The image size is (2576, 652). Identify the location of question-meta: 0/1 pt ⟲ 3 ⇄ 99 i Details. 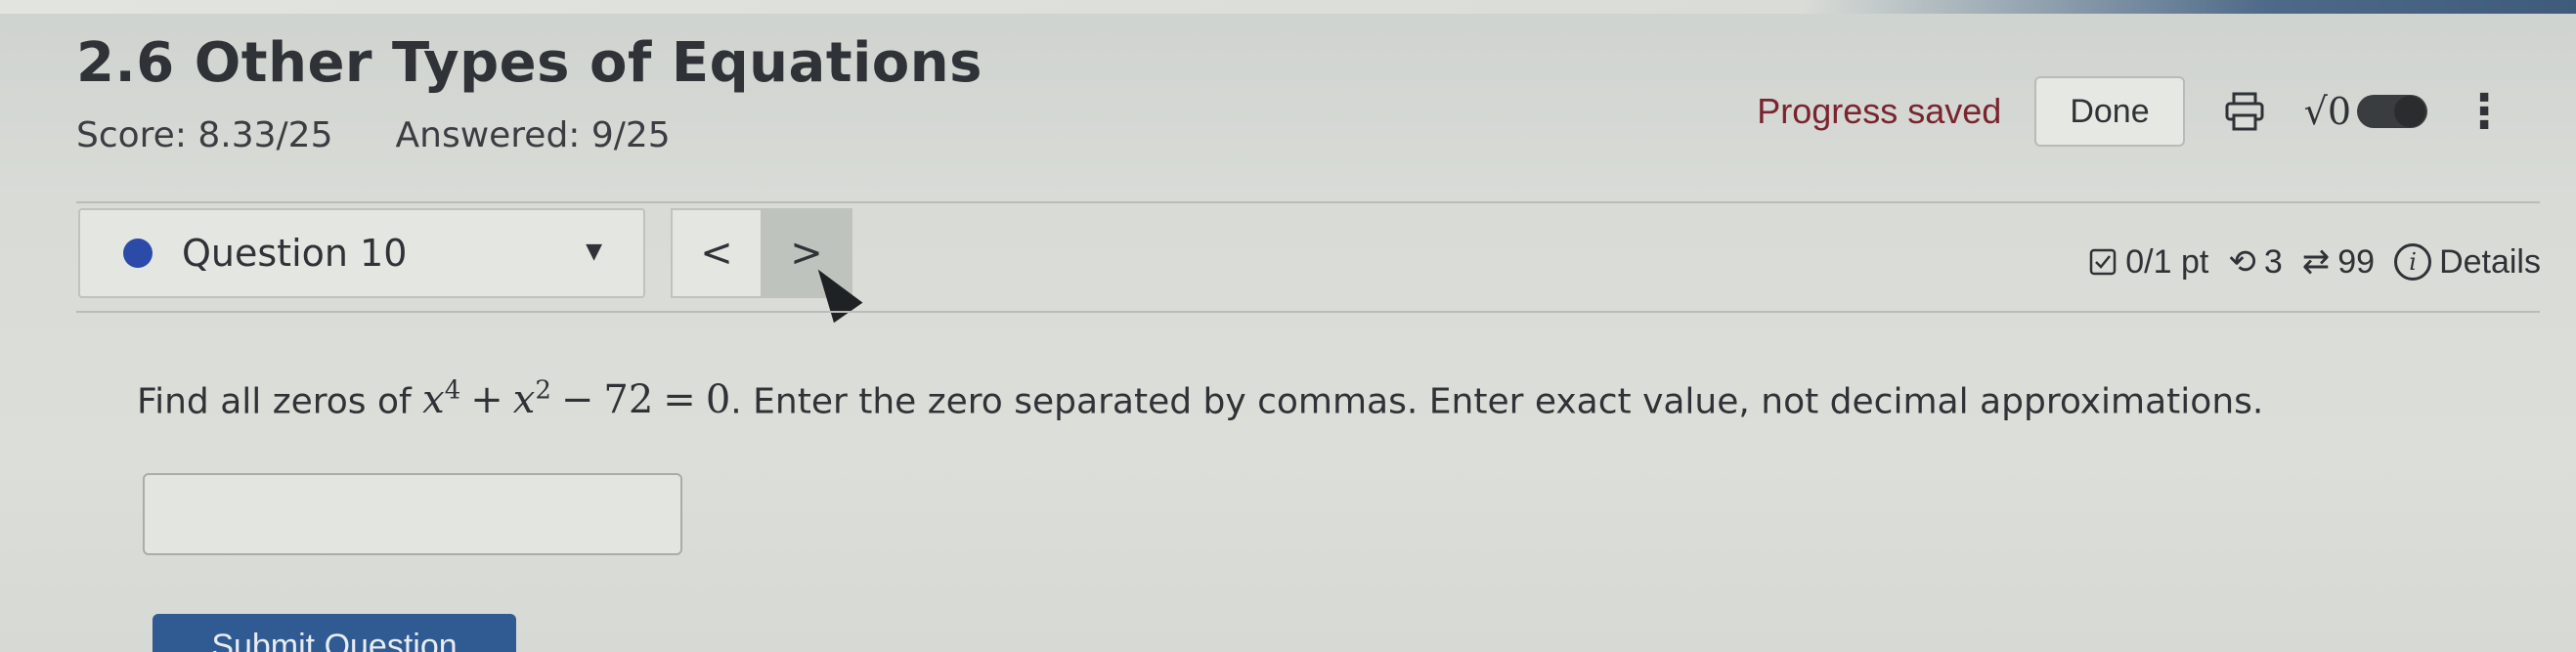
(2315, 262).